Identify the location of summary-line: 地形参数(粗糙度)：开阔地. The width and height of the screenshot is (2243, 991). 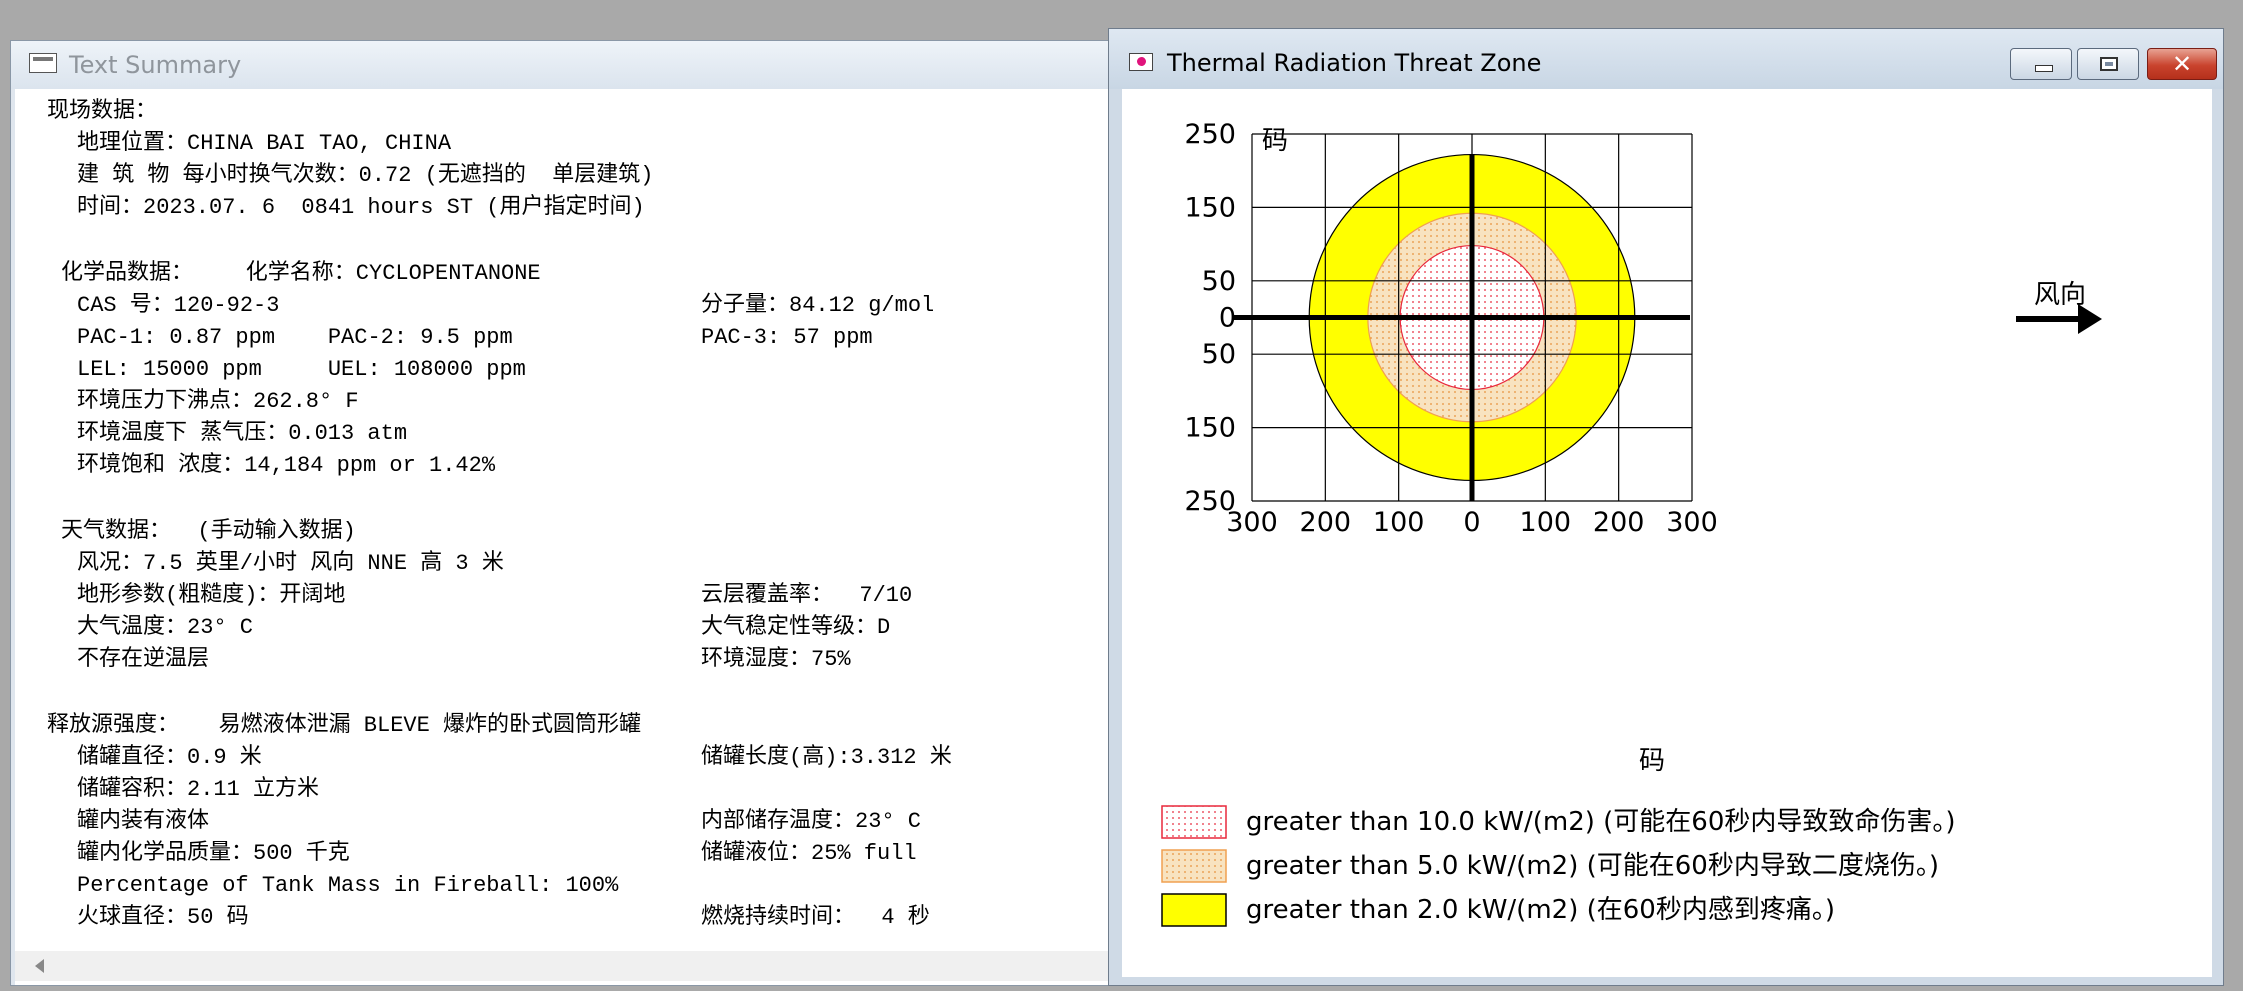
(211, 595).